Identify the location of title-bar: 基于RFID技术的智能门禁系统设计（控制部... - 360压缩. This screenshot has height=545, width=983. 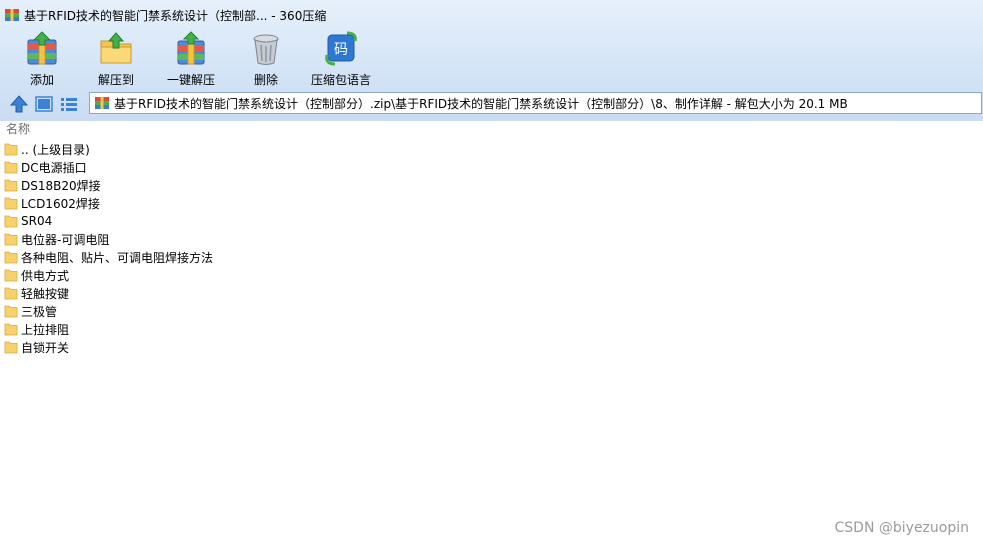
(491, 15).